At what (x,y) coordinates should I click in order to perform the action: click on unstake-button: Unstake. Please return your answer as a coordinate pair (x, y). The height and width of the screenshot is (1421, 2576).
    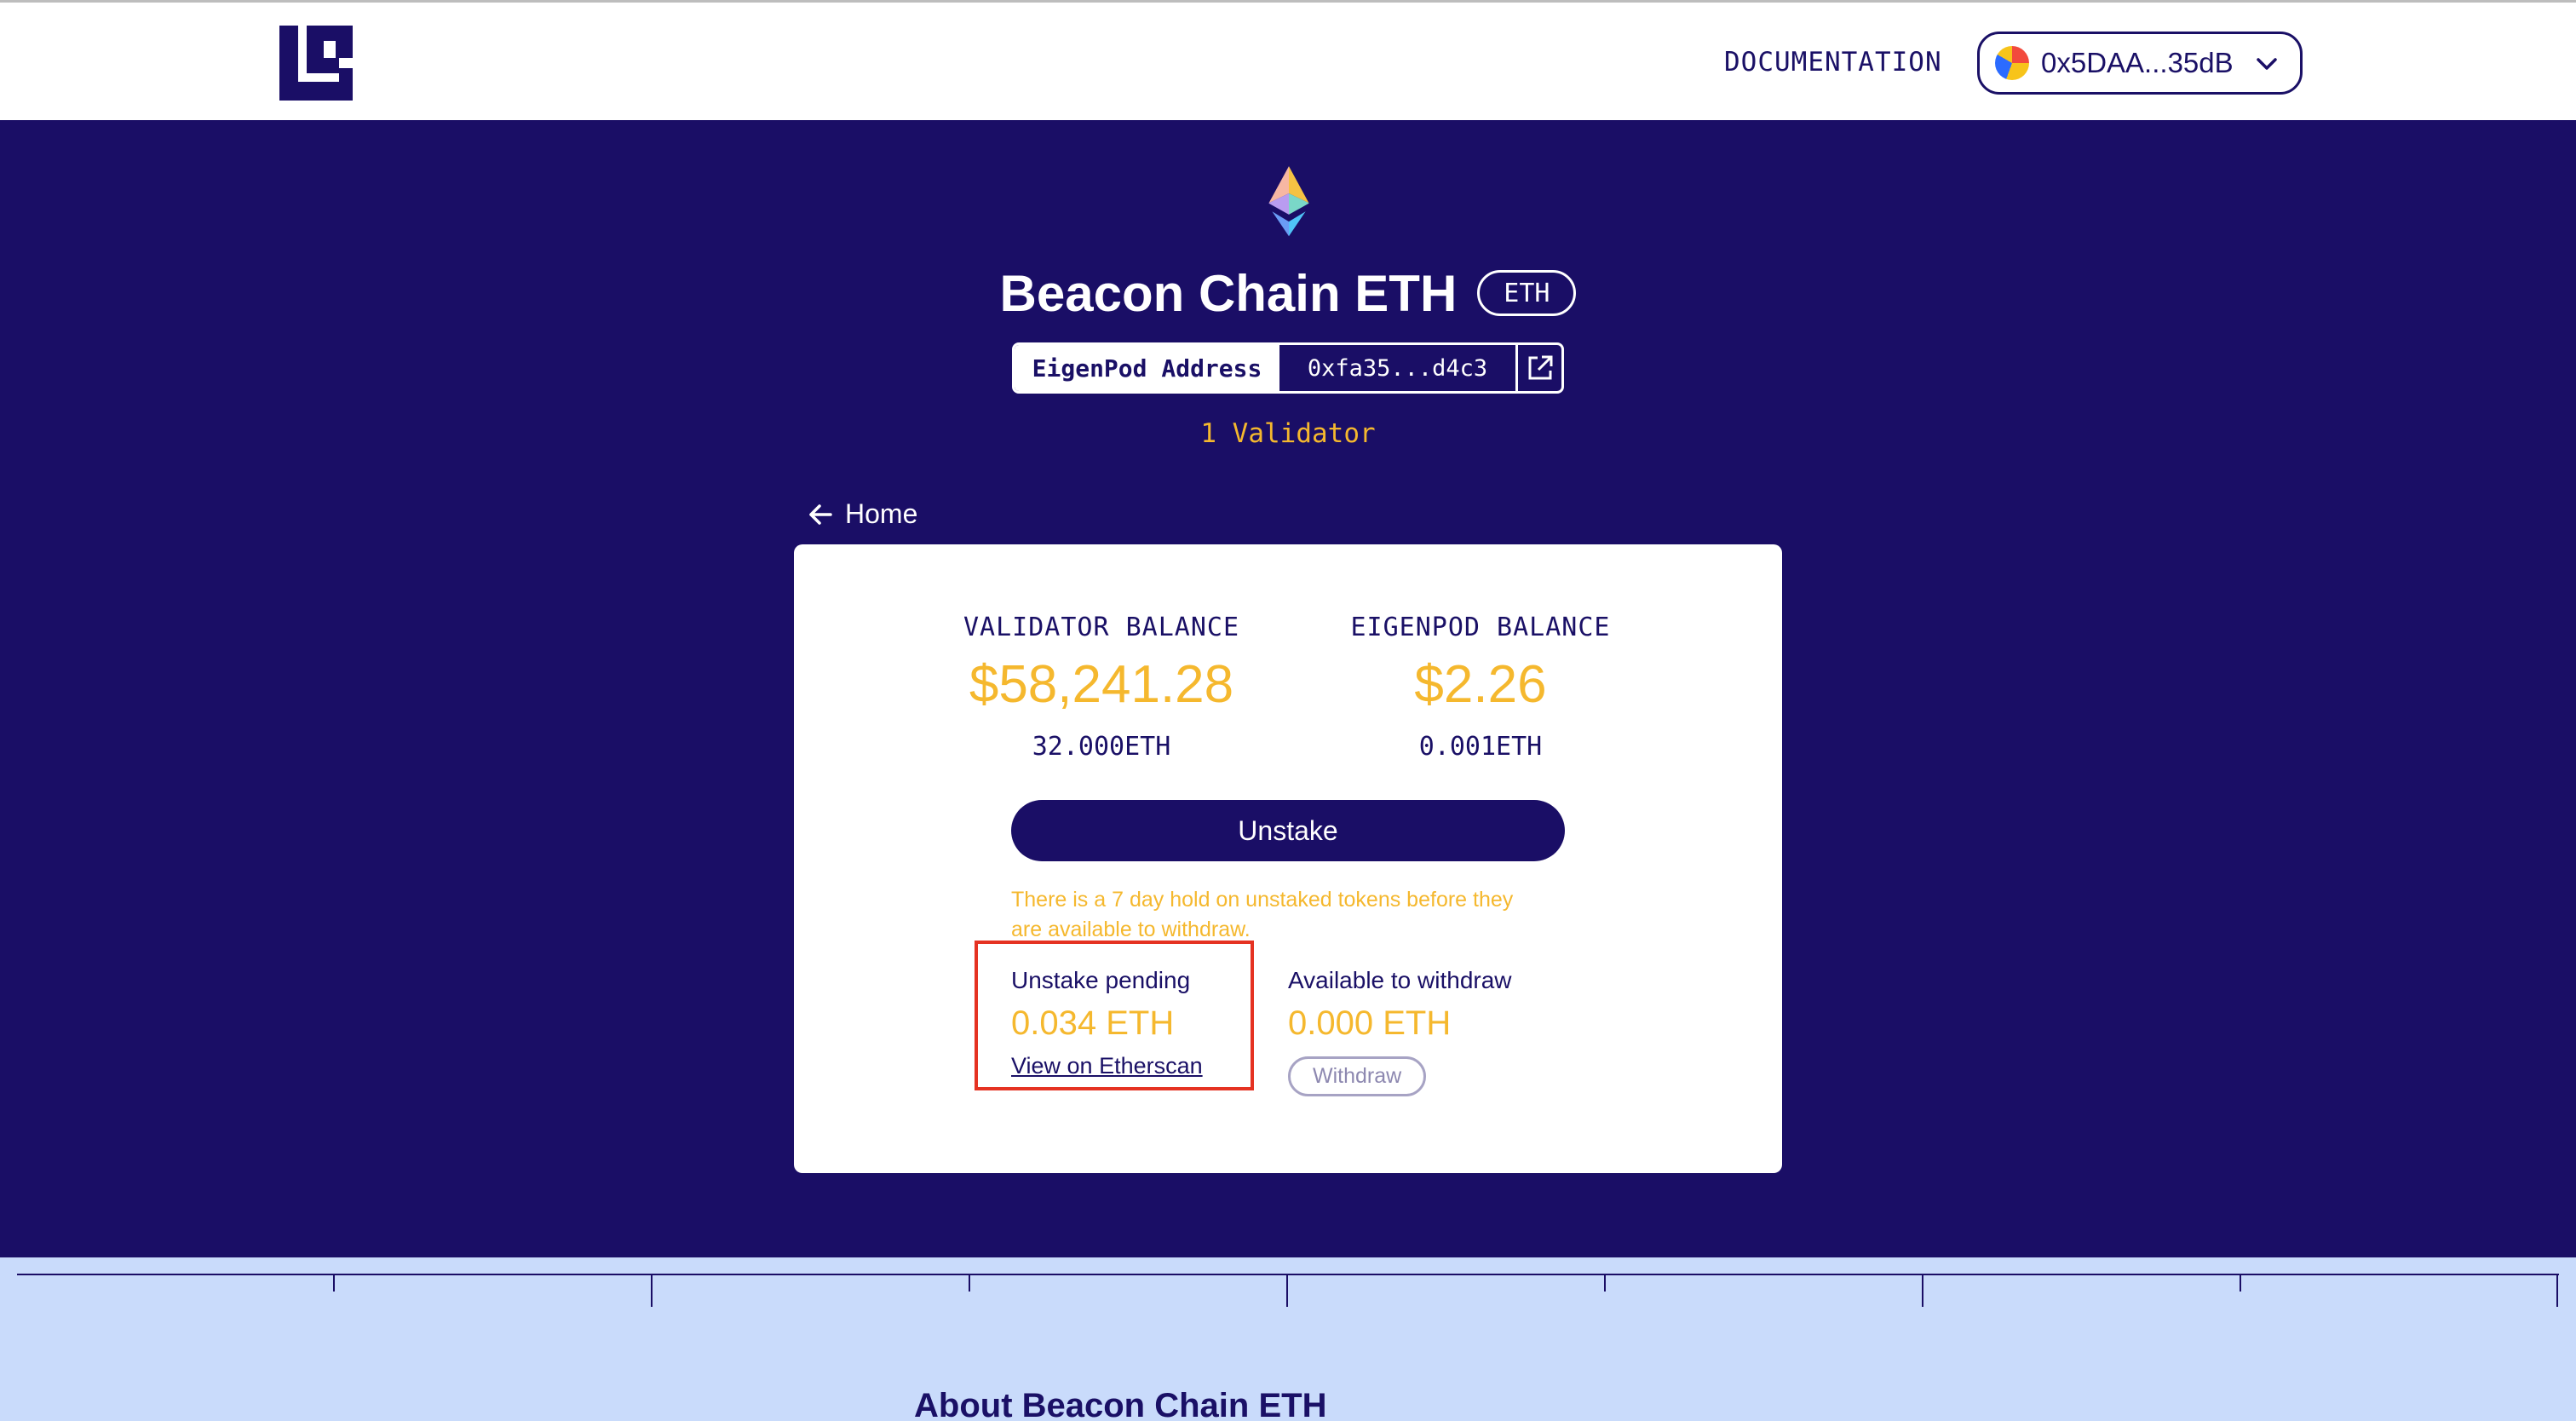
    Looking at the image, I should click on (1288, 830).